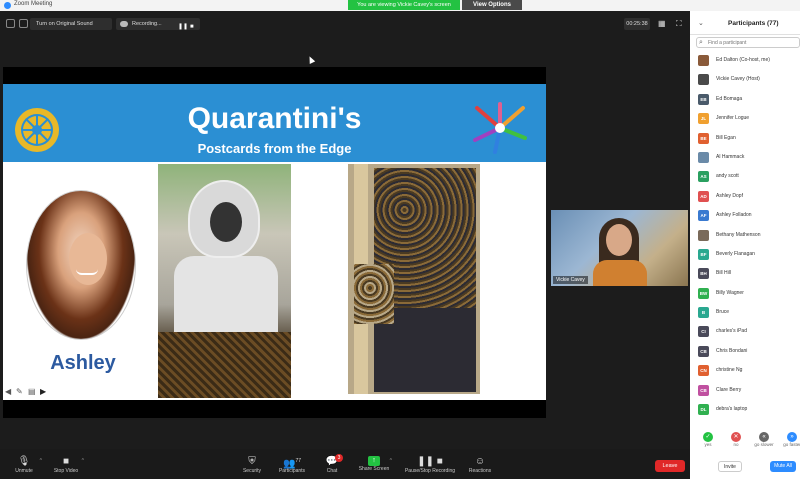 Image resolution: width=800 pixels, height=479 pixels. I want to click on feedback-yes-button: ✓ yes, so click(708, 439).